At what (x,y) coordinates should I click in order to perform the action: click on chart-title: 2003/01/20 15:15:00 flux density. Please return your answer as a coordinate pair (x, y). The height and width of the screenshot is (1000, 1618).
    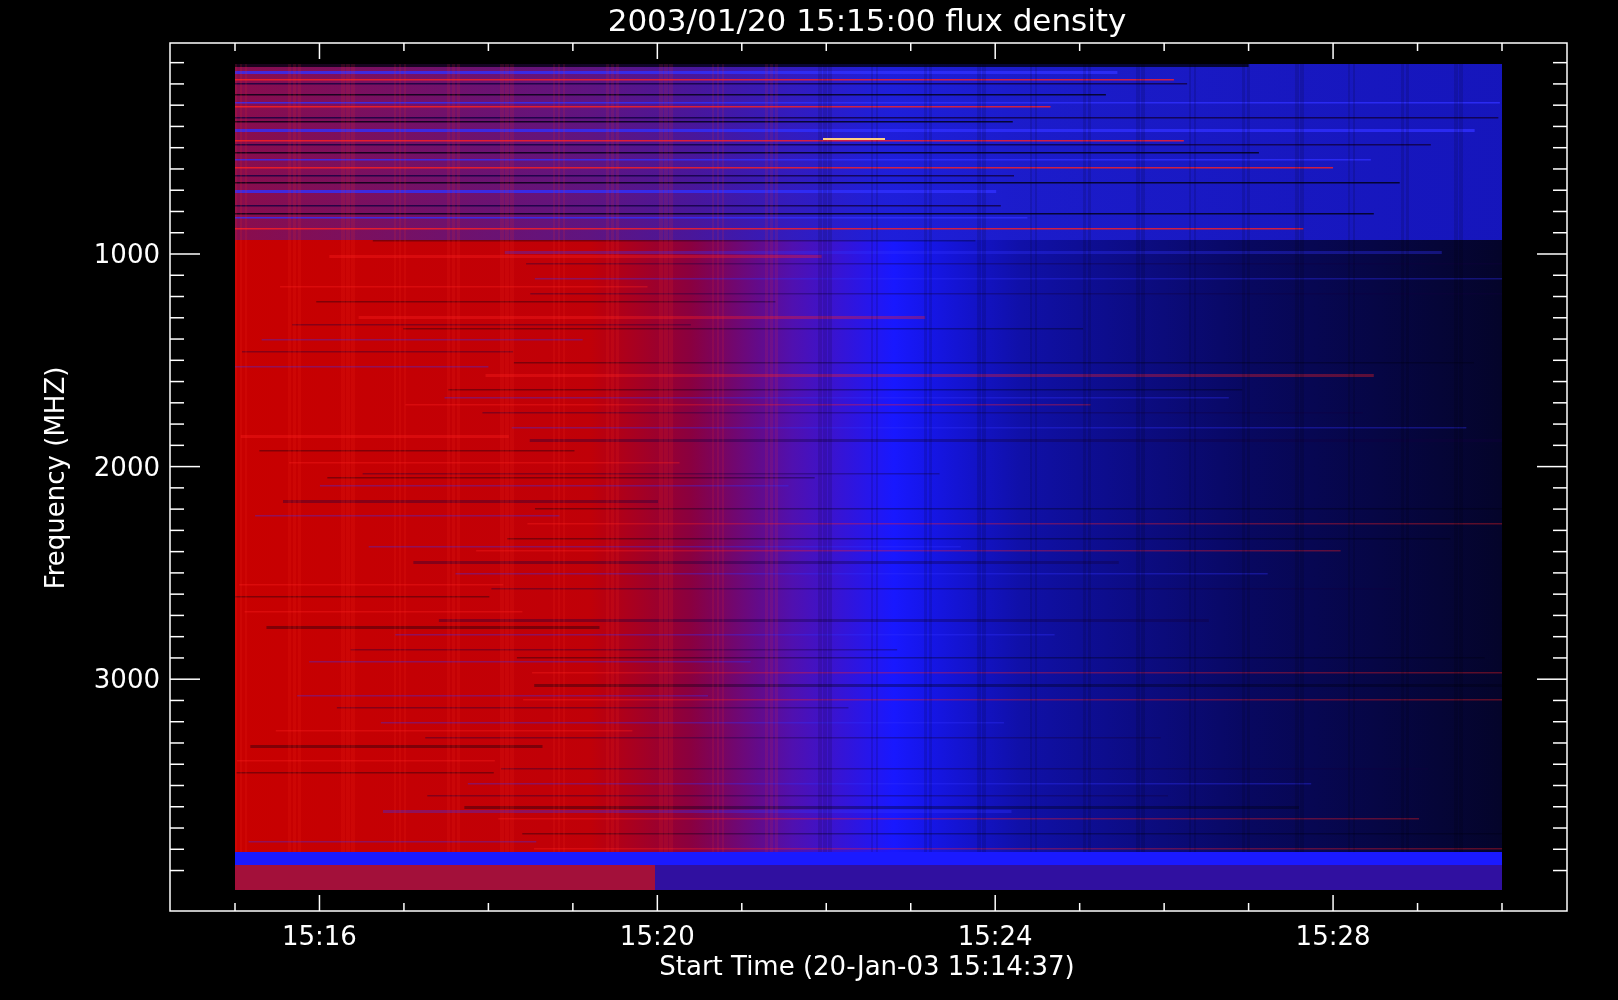
    Looking at the image, I should click on (867, 20).